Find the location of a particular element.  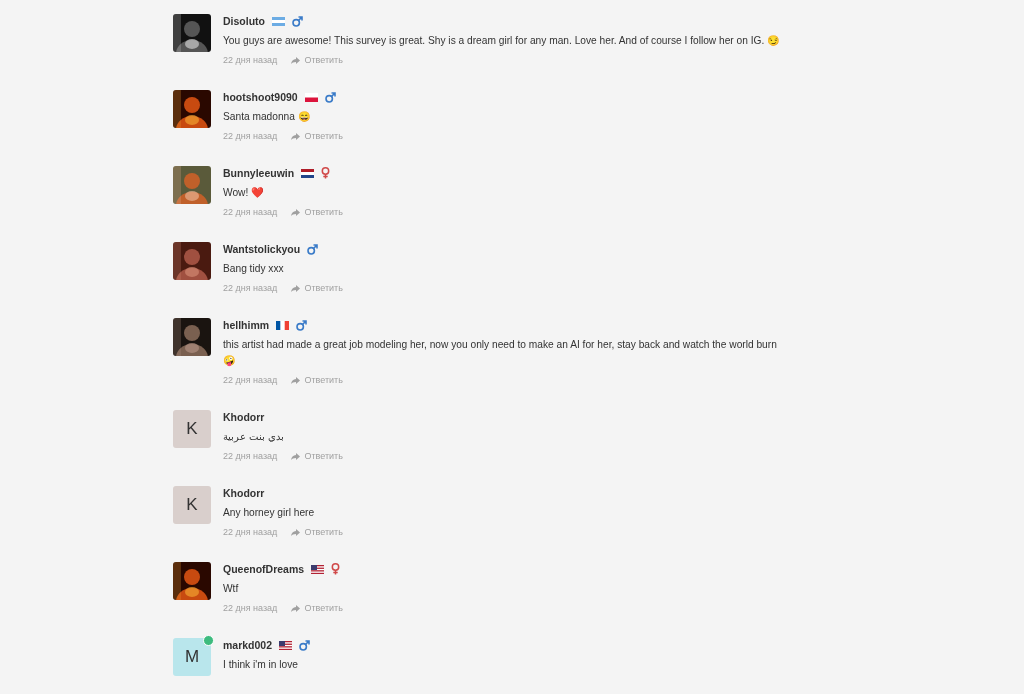

author-name: Disoluto is located at coordinates (244, 21).